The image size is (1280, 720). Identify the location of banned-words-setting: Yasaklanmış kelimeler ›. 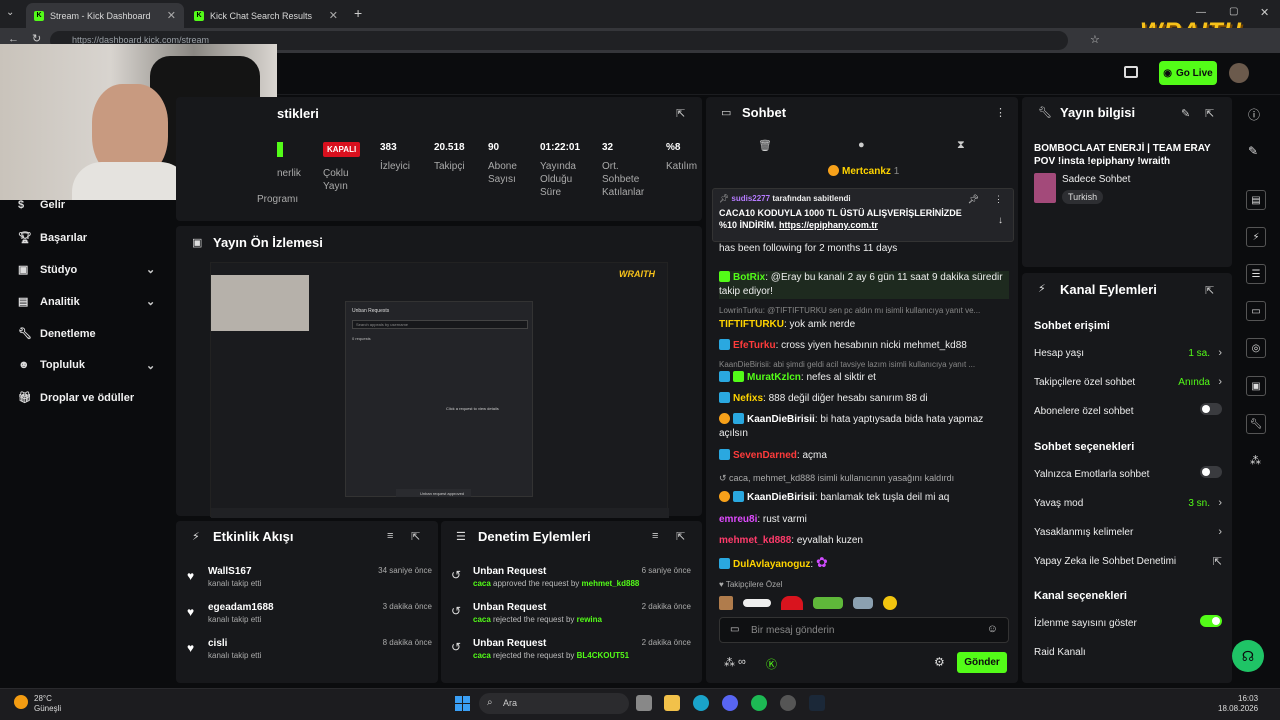
(1128, 532).